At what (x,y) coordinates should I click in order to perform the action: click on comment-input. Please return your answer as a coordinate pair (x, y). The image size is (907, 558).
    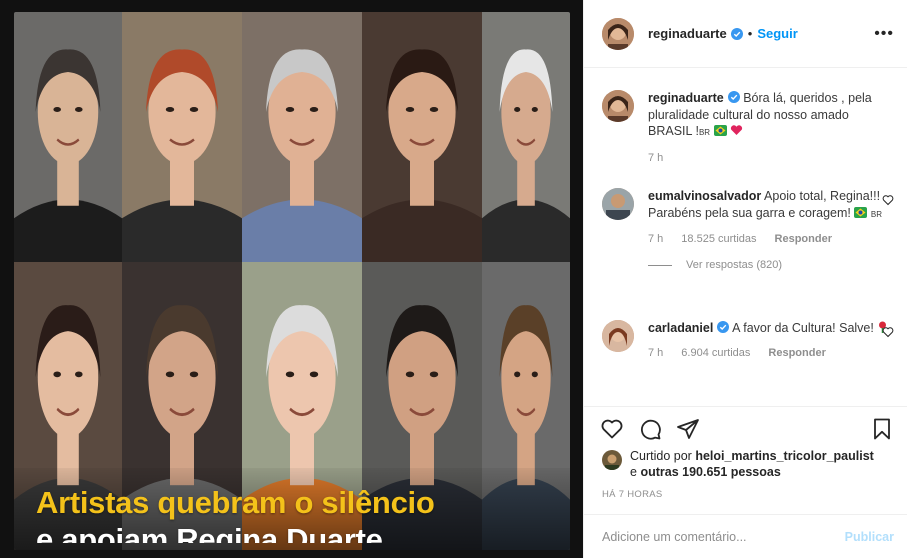
    Looking at the image, I should click on (723, 536).